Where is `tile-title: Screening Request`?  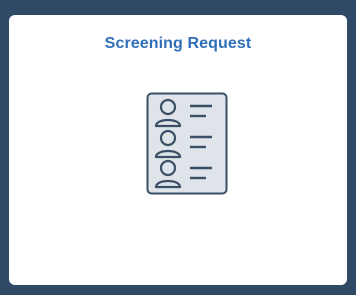
tile-title: Screening Request is located at coordinates (178, 43).